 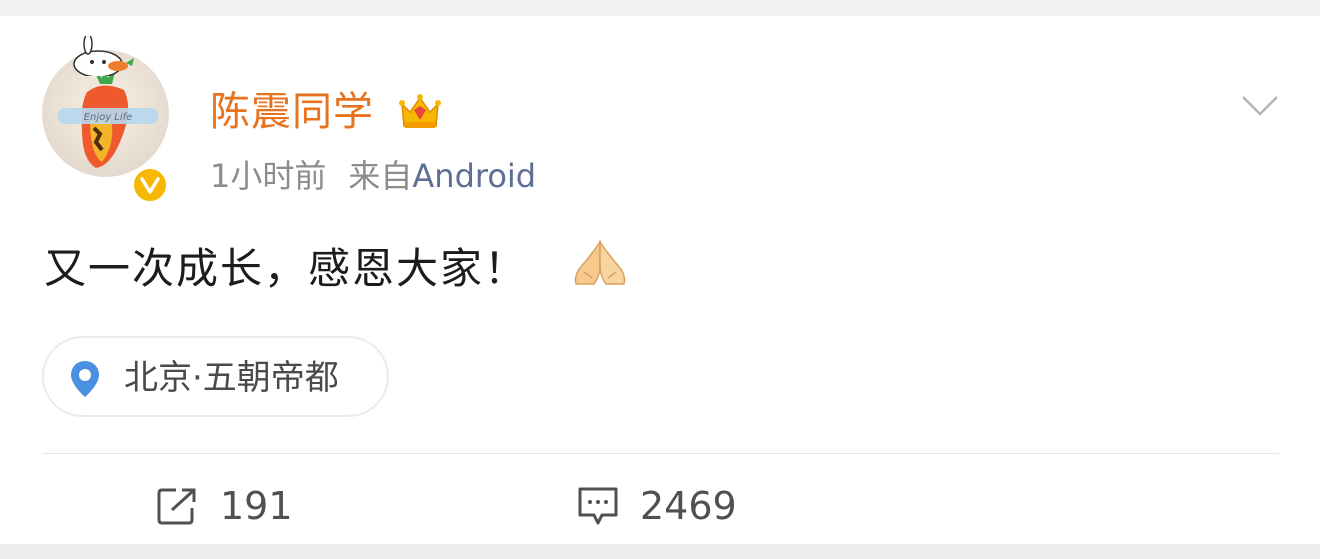 I want to click on post-meta: 1小时前 来自Android, so click(x=373, y=176).